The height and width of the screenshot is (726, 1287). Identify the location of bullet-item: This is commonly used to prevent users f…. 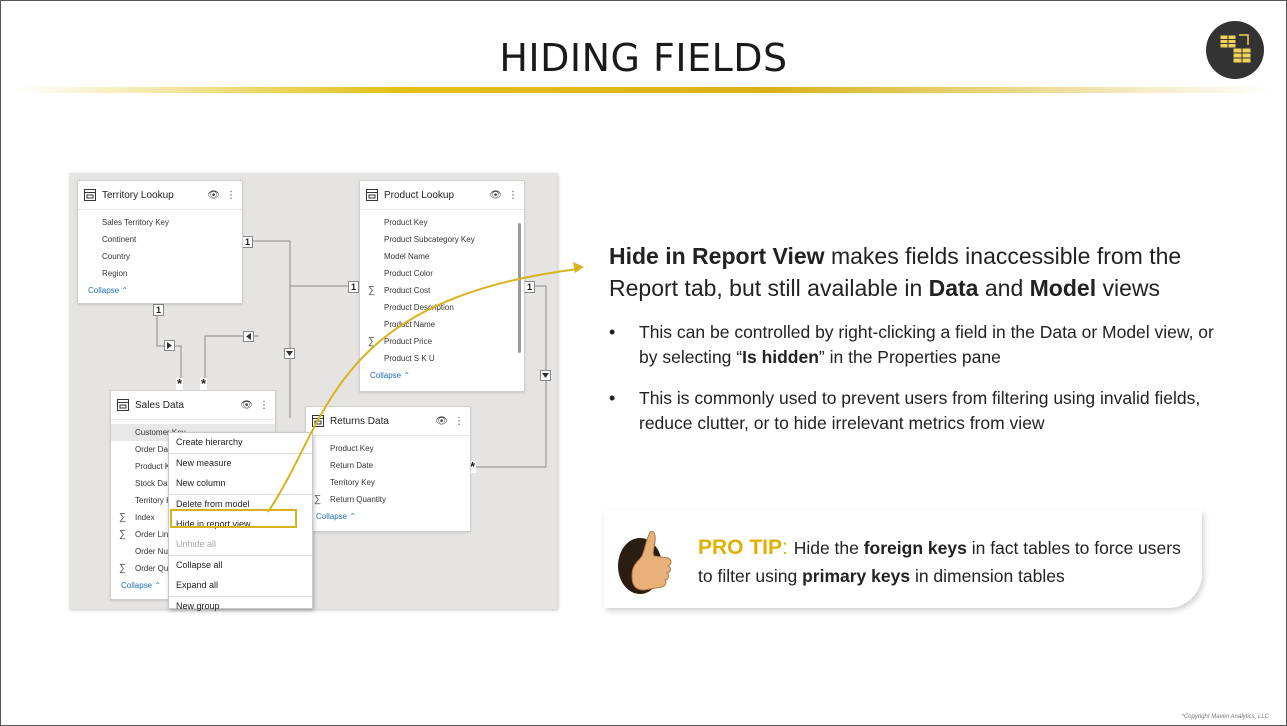
(914, 411).